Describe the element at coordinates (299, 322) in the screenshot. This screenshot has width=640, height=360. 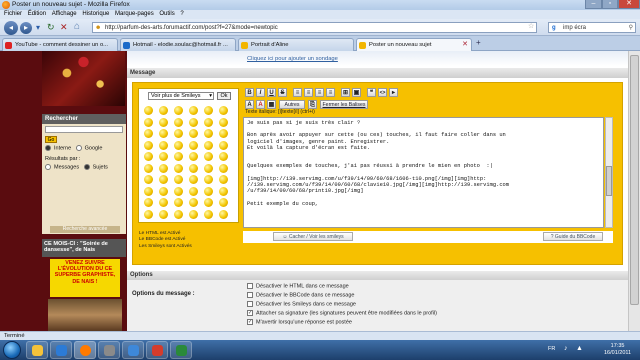
I see `option-row: ✓ M'avertir lorsqu'une réponse est postée` at that location.